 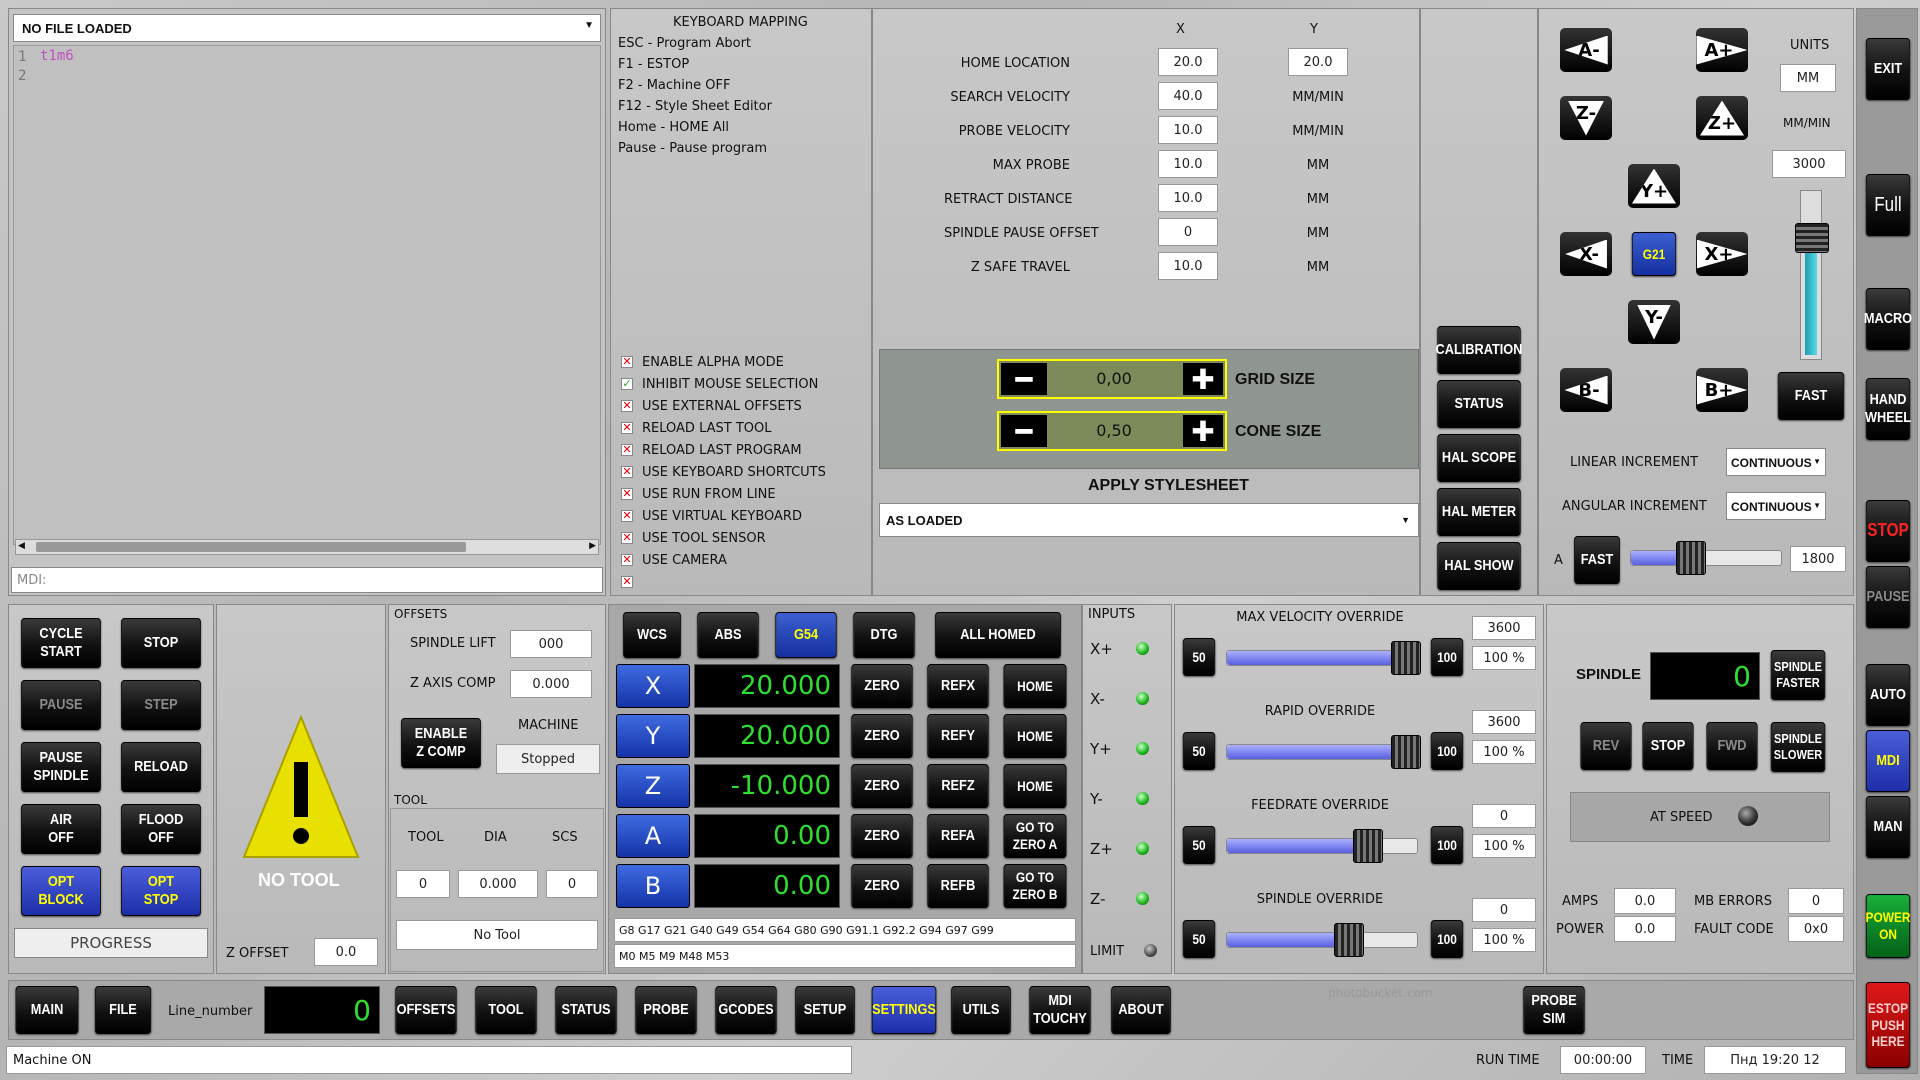 What do you see at coordinates (981, 1010) in the screenshot?
I see `tab-utils: UTILS` at bounding box center [981, 1010].